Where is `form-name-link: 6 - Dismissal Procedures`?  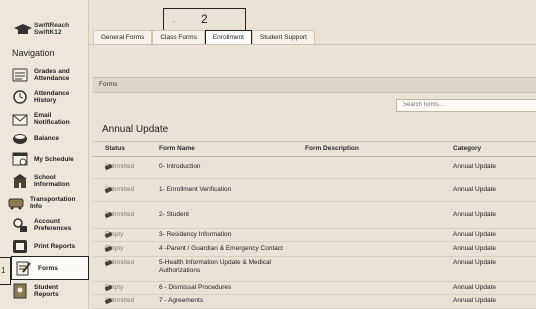
form-name-link: 6 - Dismissal Procedures is located at coordinates (195, 288).